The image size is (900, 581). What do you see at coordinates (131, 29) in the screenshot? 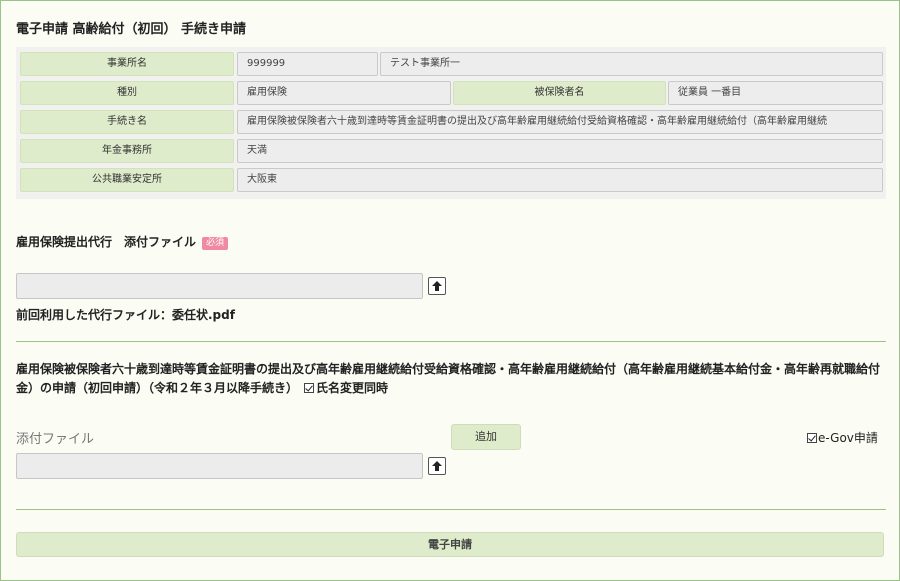
I see `page-title: 電子申請 高齢給付（初回） 手続き申請` at bounding box center [131, 29].